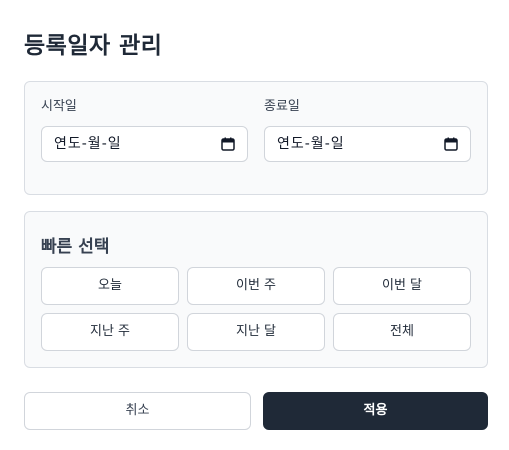  I want to click on start-date-input: 연도-월-일, so click(144, 144).